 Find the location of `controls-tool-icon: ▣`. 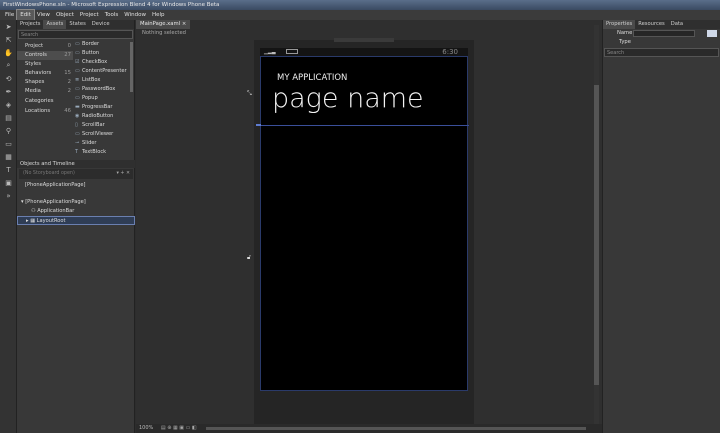

controls-tool-icon: ▣ is located at coordinates (8, 182).